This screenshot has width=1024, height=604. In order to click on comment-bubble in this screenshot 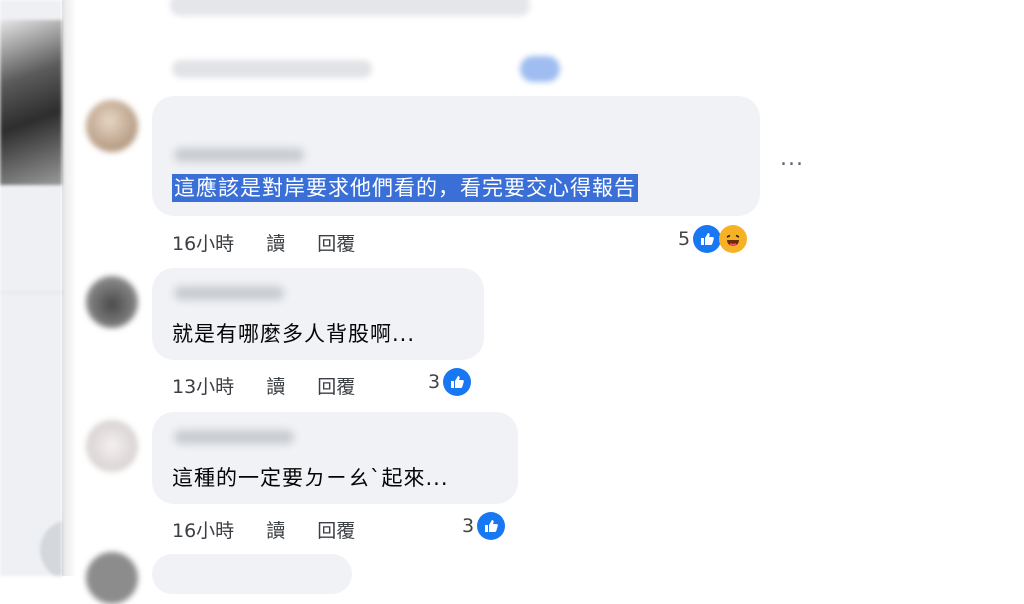, I will do `click(252, 574)`.